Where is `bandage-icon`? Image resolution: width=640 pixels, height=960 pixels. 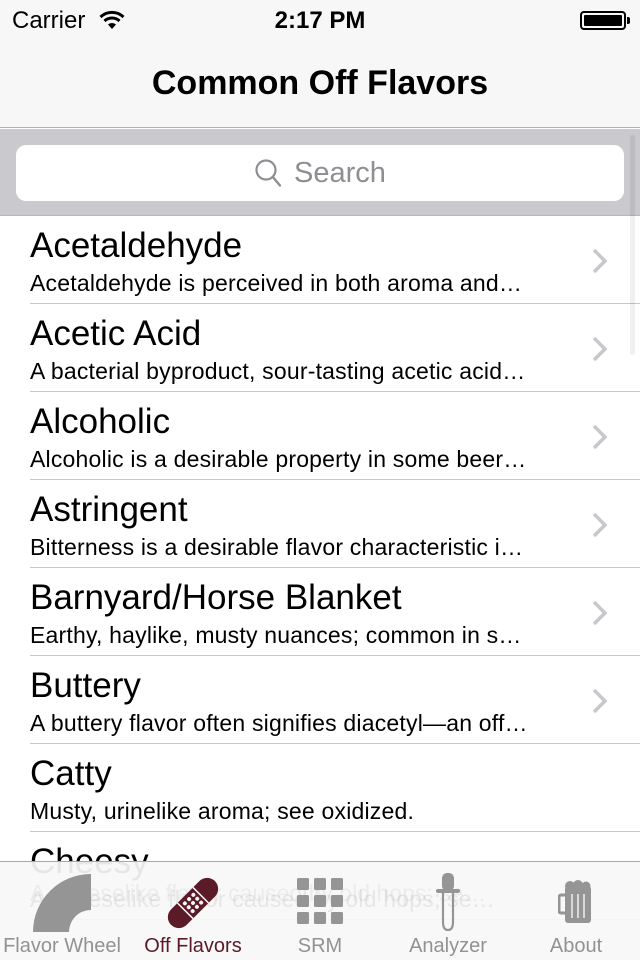 bandage-icon is located at coordinates (193, 903).